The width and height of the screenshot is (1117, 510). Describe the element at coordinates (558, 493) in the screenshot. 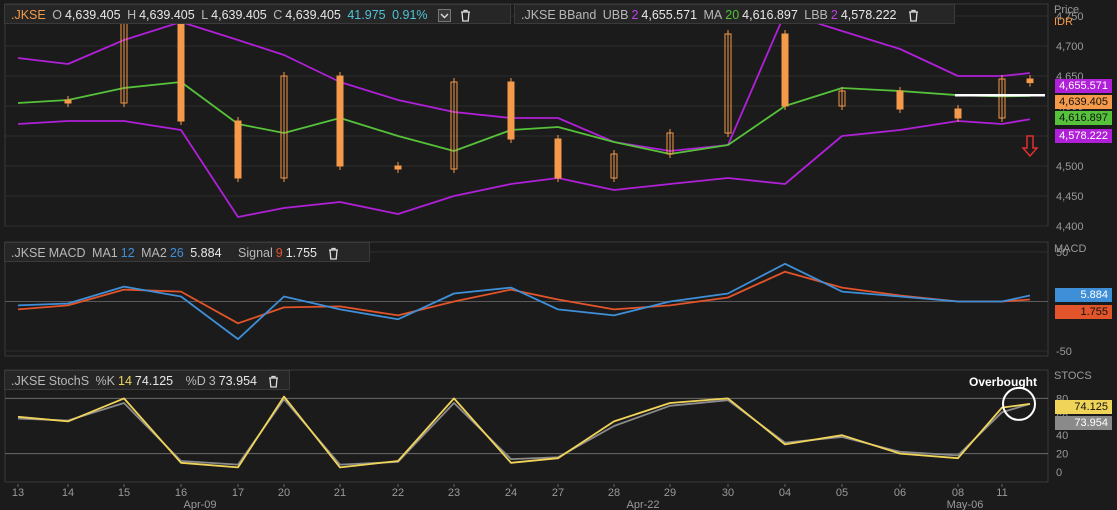

I see `x-tick-label-27: 27` at that location.